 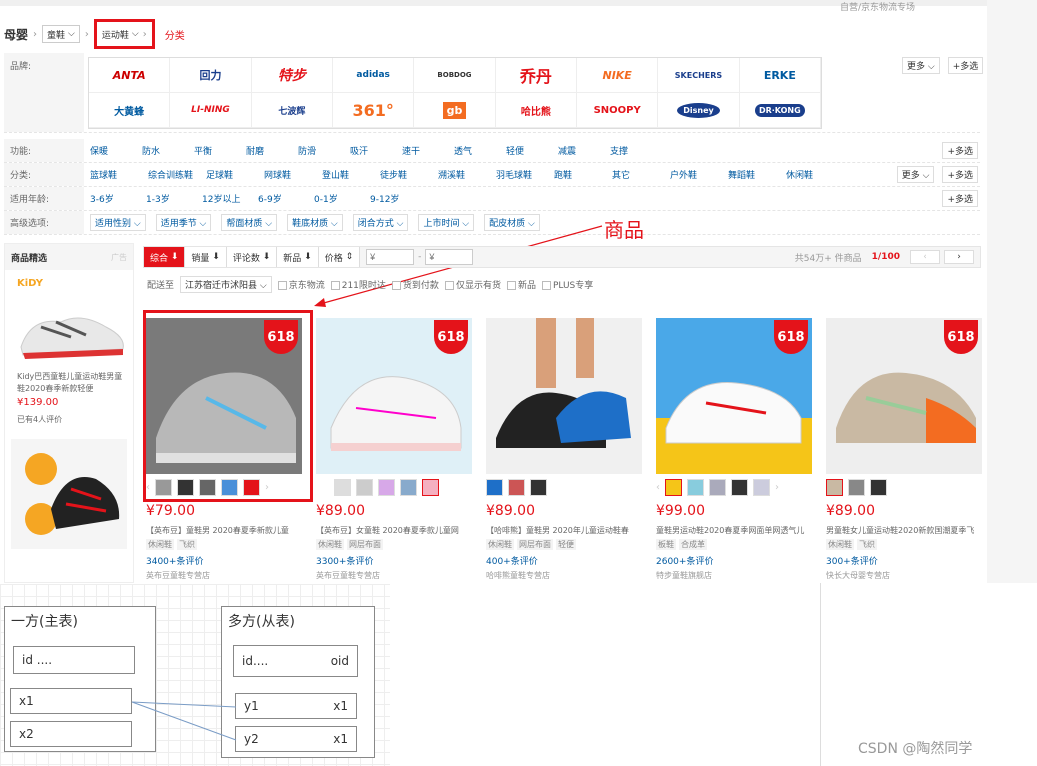 What do you see at coordinates (699, 110) in the screenshot?
I see `brand-logo: Disney` at bounding box center [699, 110].